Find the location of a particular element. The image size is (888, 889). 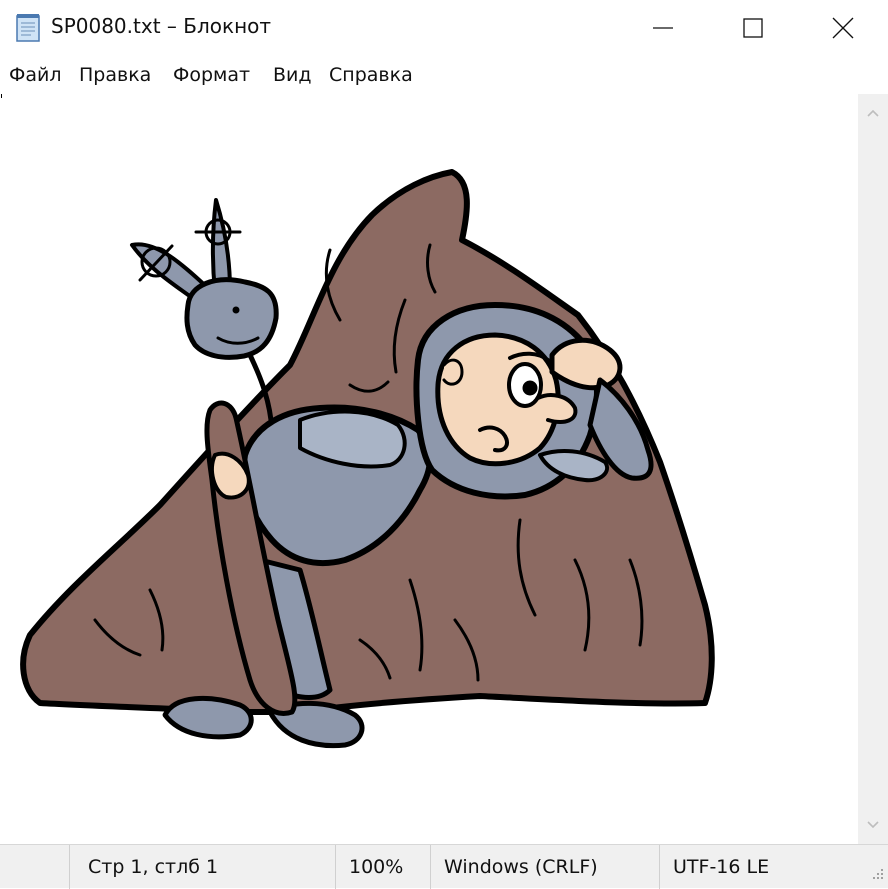

menu-format: Формат is located at coordinates (211, 75).